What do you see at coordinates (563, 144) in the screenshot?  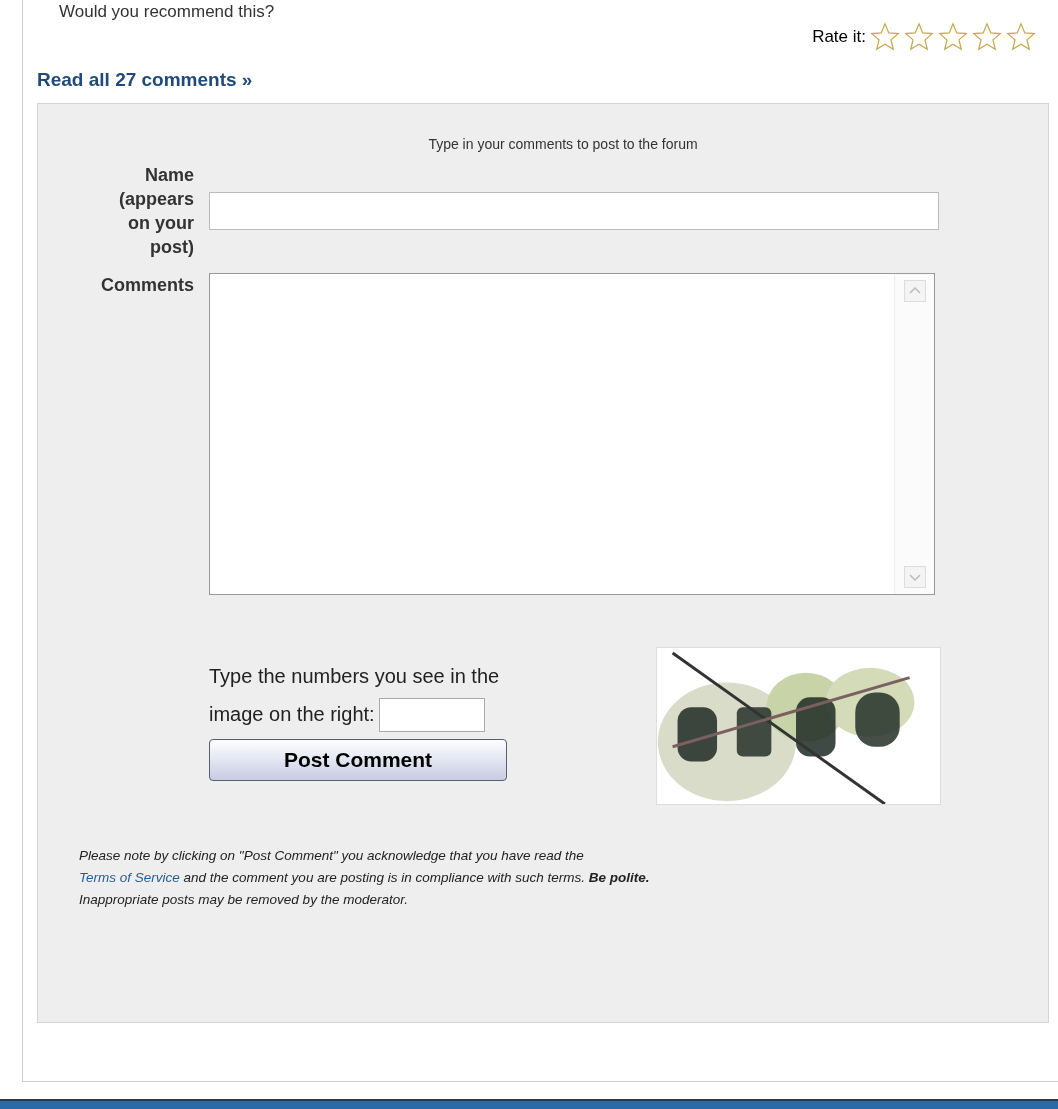 I see `form-intro: Type in your comments to post to the forum` at bounding box center [563, 144].